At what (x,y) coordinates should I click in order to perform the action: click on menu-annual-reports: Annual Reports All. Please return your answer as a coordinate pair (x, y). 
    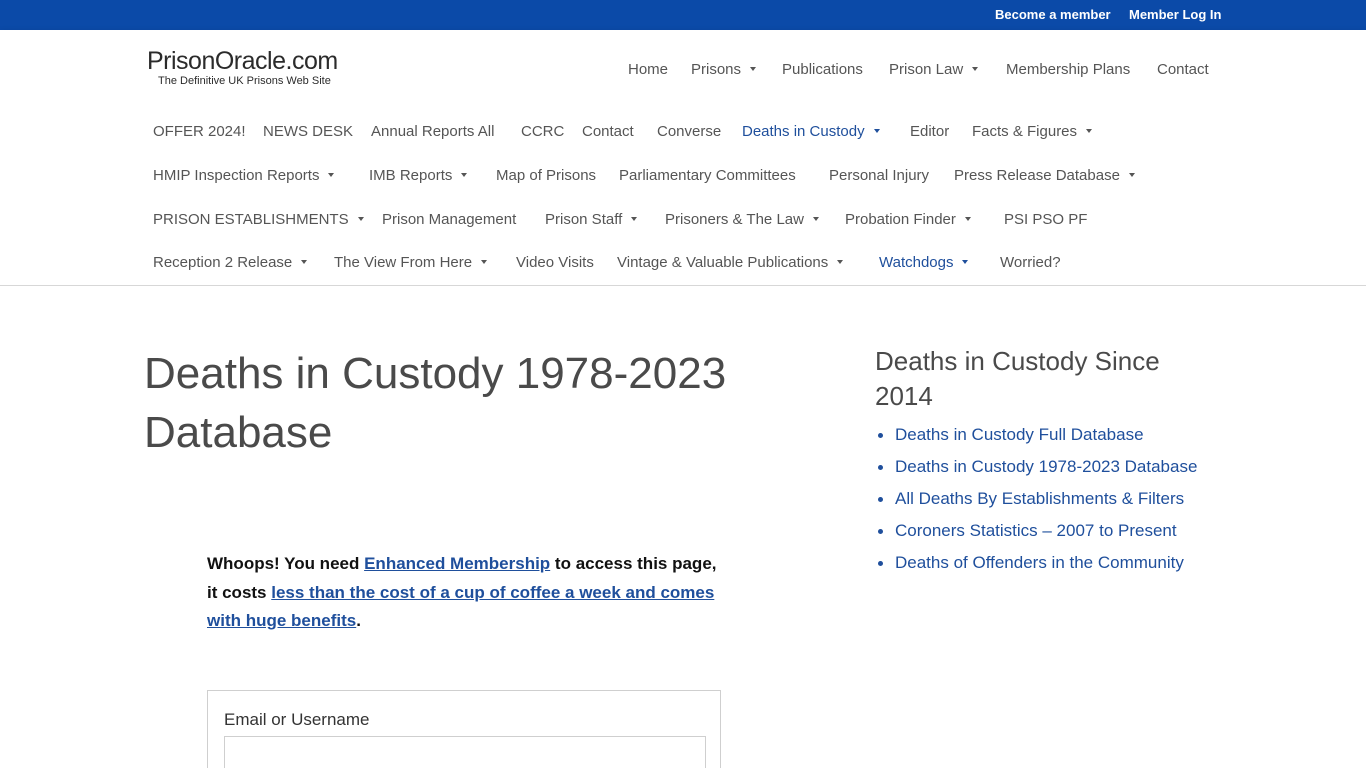
    Looking at the image, I should click on (432, 131).